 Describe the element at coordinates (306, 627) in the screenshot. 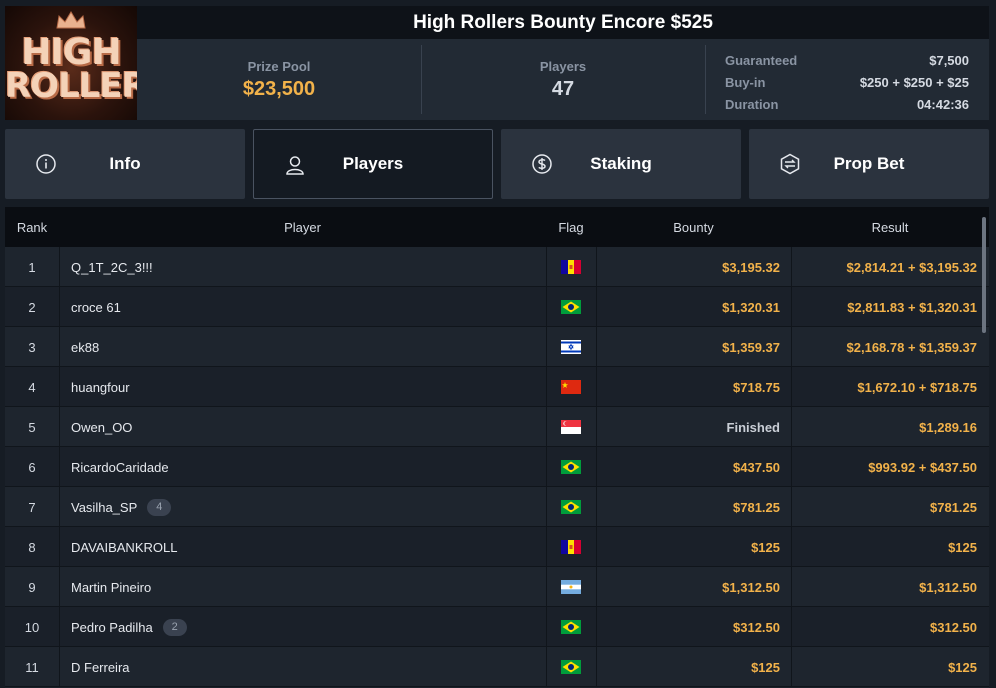

I see `player-cell: Pedro Padilha 2` at that location.